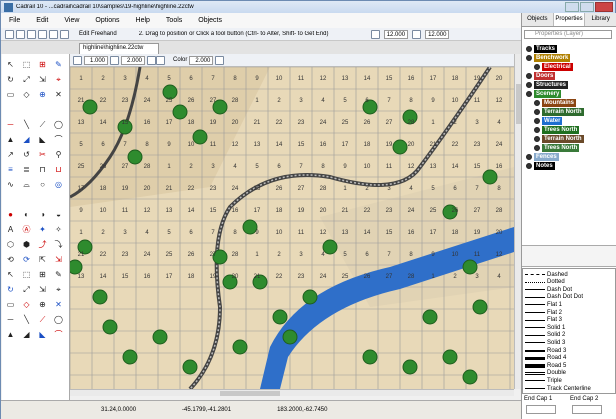 The width and height of the screenshot is (616, 419). What do you see at coordinates (26, 214) in the screenshot?
I see `tool-button-33-icon: ◐` at bounding box center [26, 214].